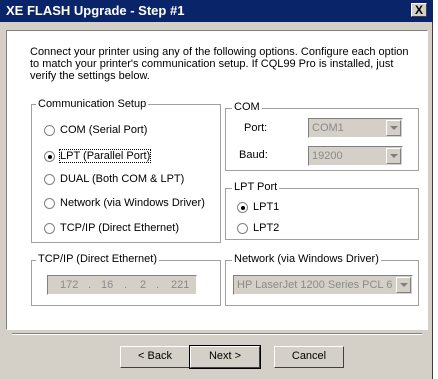  Describe the element at coordinates (355, 128) in the screenshot. I see `port-select: COM1` at that location.